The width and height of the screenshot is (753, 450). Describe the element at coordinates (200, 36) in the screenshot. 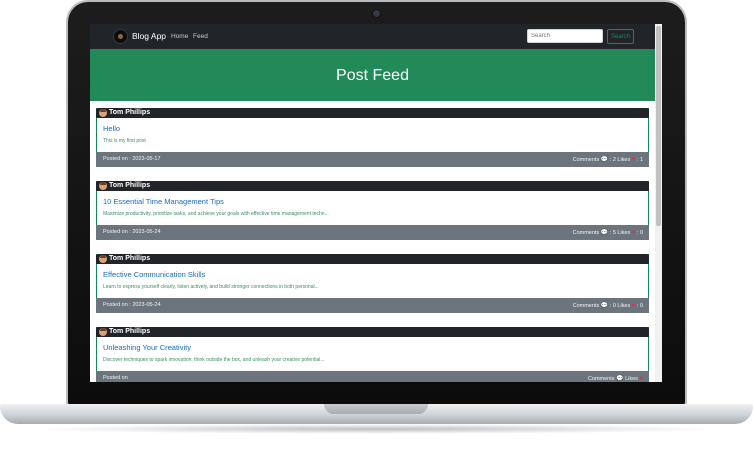

I see `nav-link-feed: Feed` at that location.